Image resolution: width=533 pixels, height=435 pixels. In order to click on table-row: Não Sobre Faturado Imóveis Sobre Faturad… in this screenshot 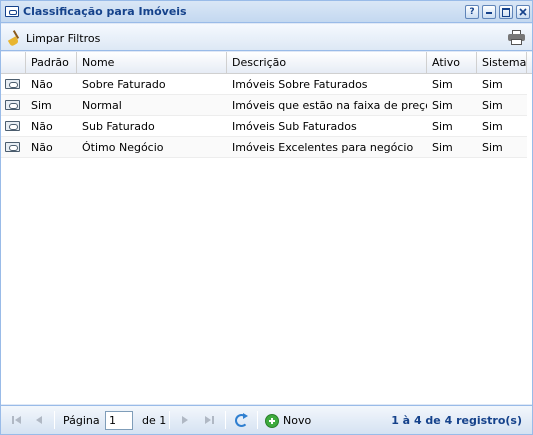, I will do `click(264, 84)`.